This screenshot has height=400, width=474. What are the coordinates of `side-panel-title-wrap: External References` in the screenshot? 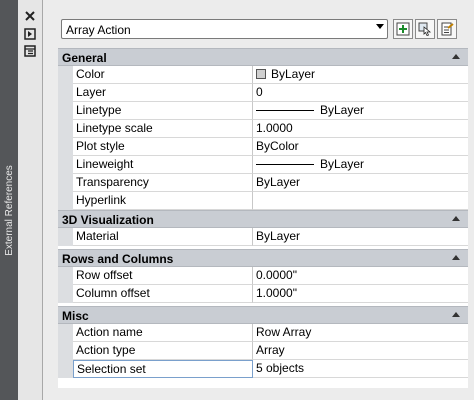 It's located at (9, 210).